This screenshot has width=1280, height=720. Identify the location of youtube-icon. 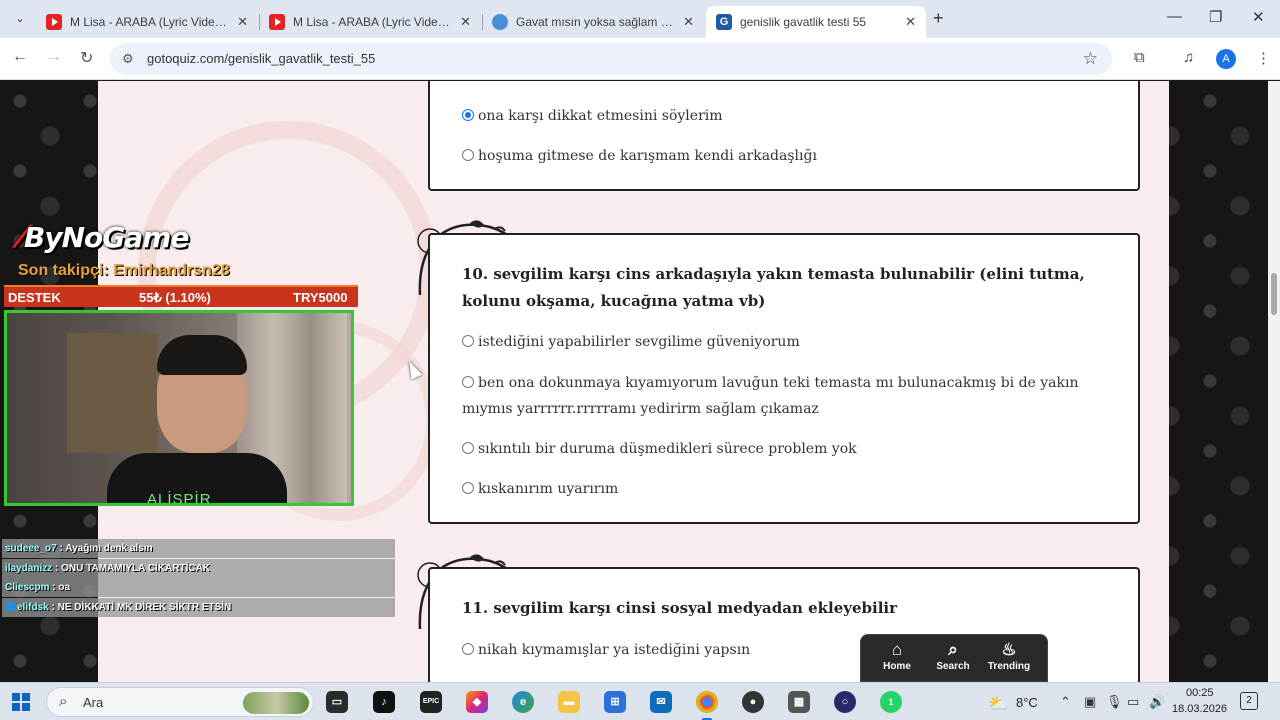
(54, 22).